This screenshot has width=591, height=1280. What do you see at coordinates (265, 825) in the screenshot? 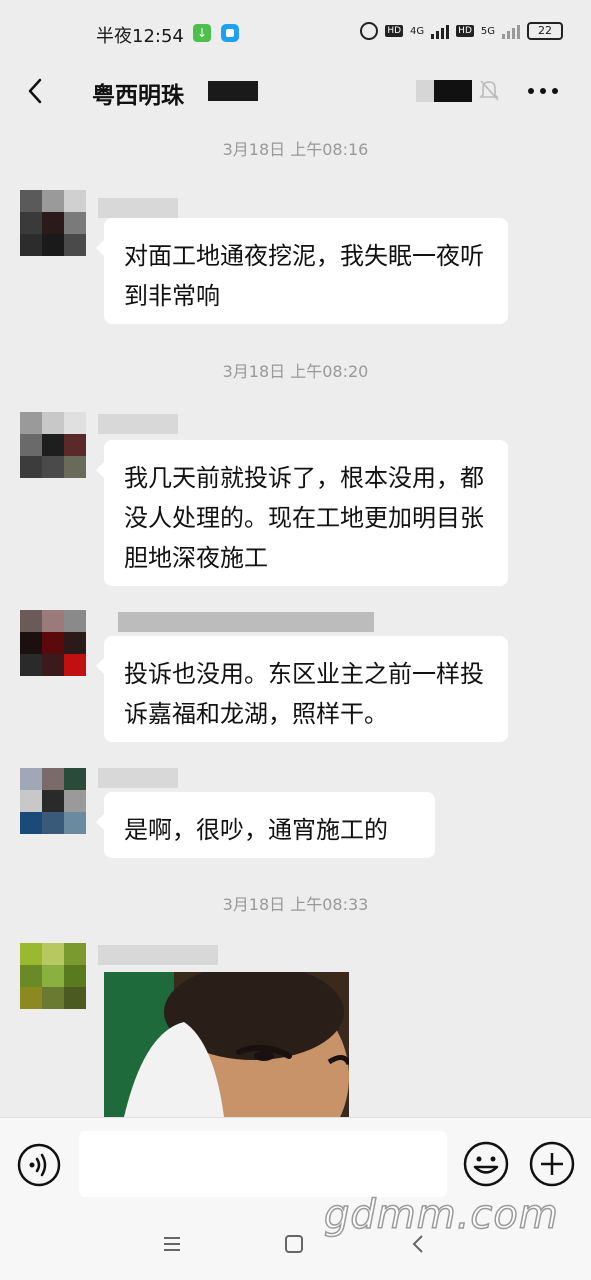
I see `message-bubble: 是啊，很吵，通宵施工的` at bounding box center [265, 825].